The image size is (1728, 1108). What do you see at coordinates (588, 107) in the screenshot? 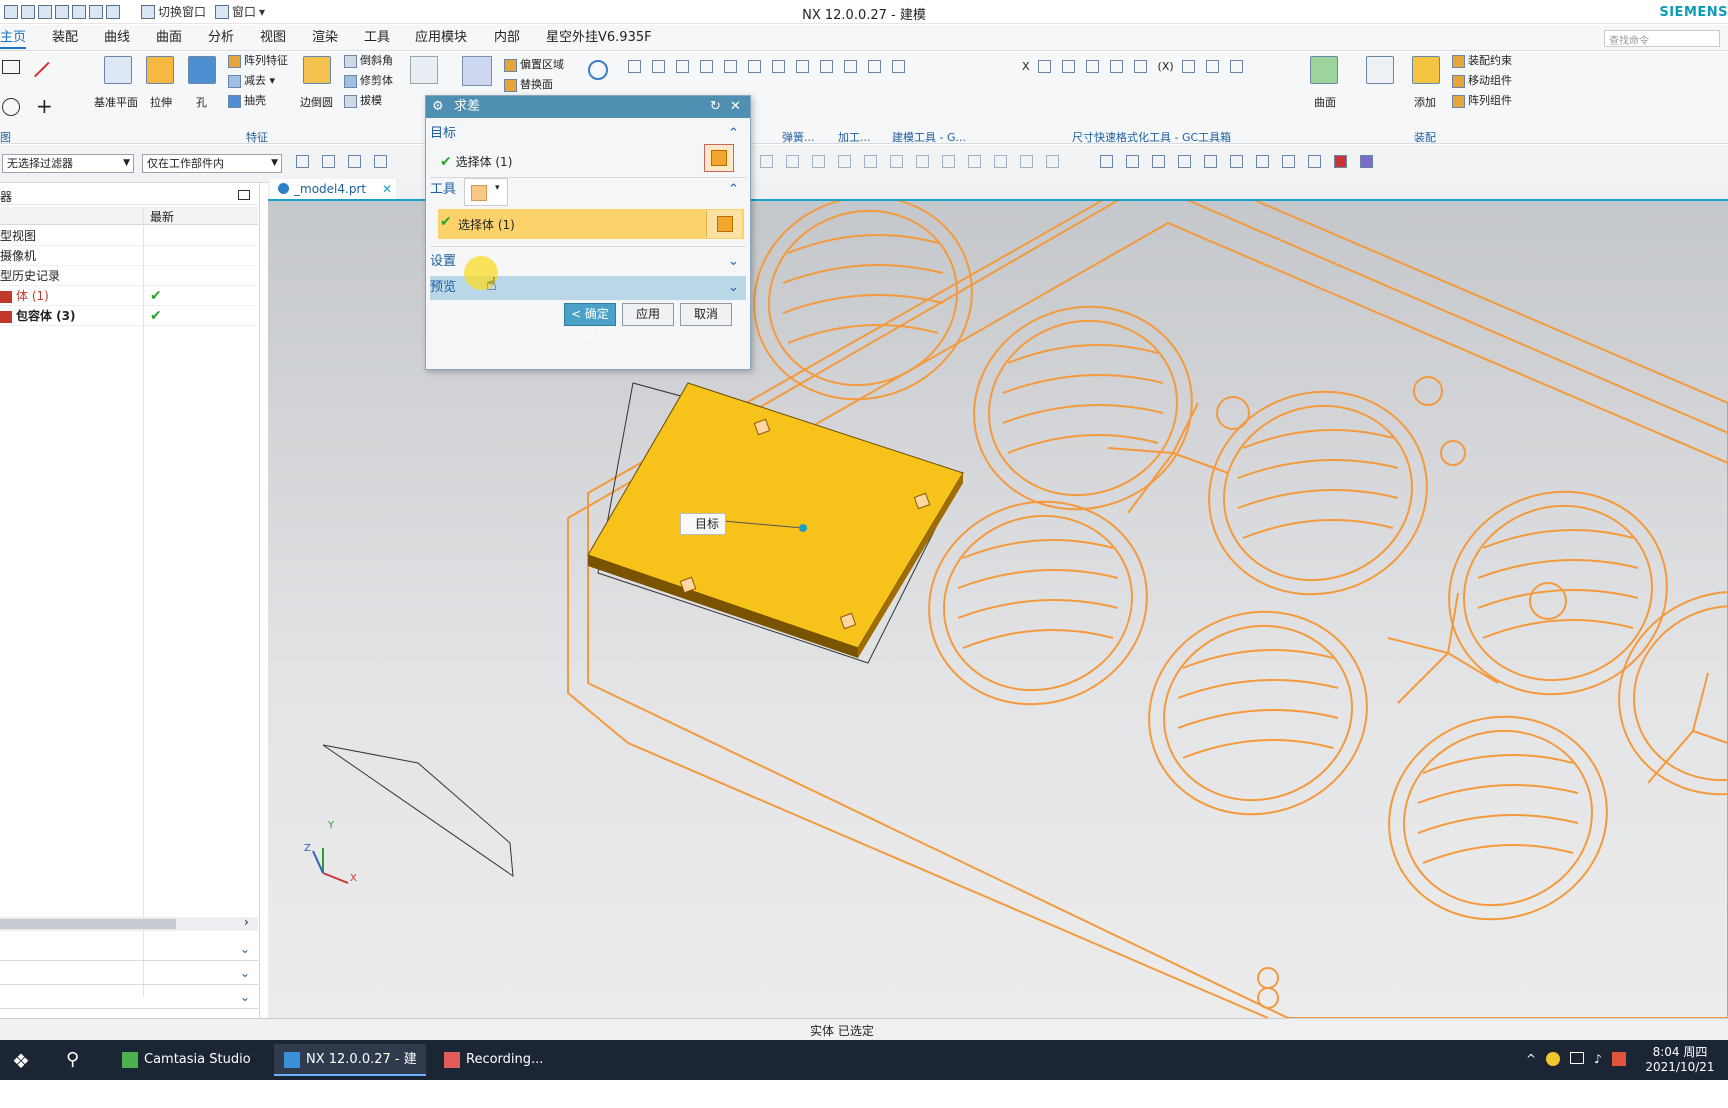
I see `dialog-header: ⚙ 求差 ↻ ✕` at bounding box center [588, 107].